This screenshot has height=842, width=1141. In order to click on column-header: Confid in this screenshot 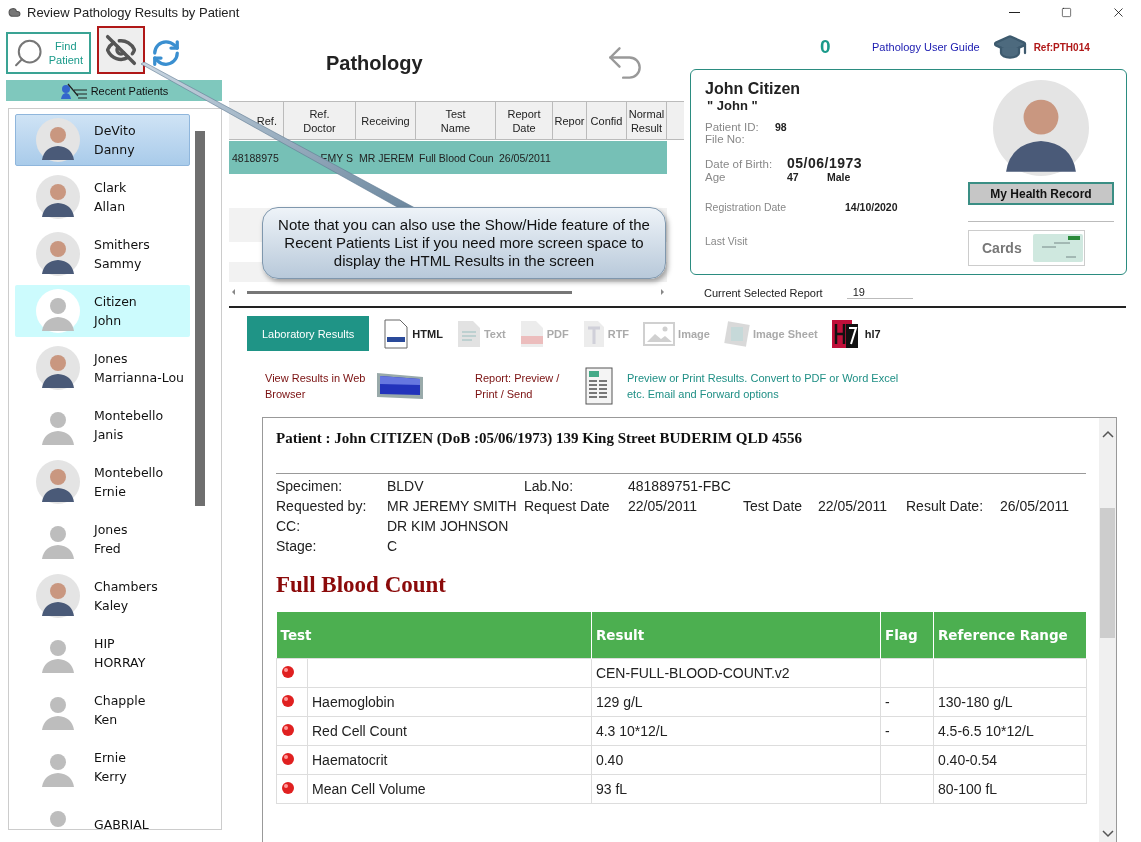, I will do `click(607, 120)`.